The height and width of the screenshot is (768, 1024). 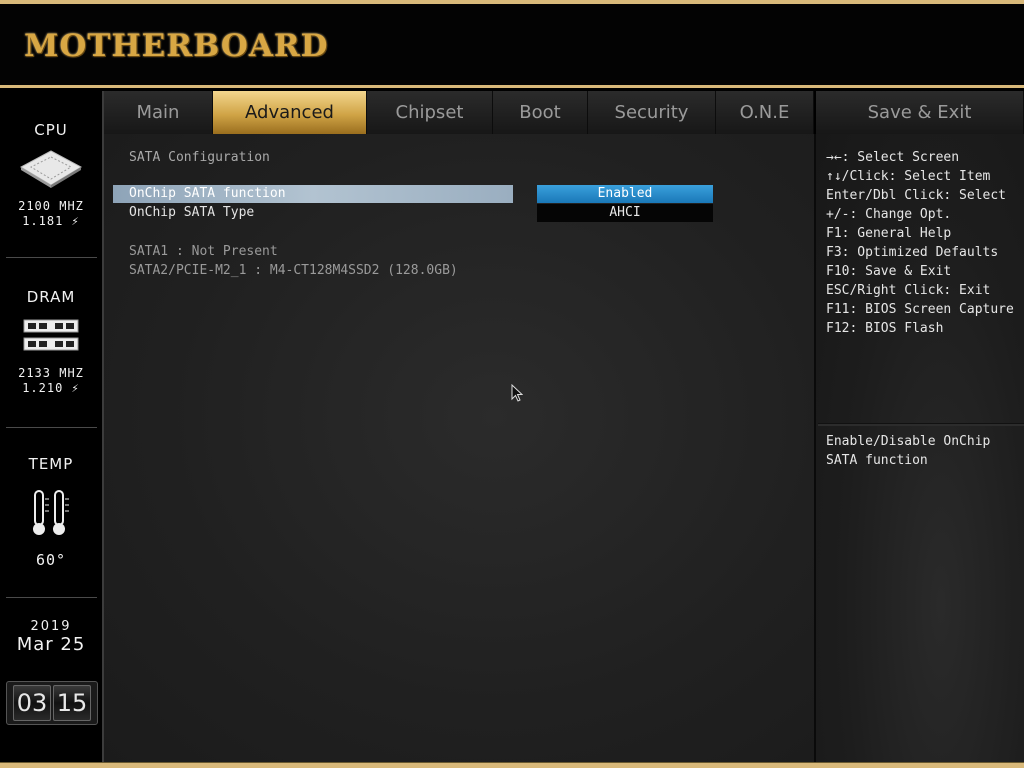 What do you see at coordinates (72, 703) in the screenshot?
I see `clock-minutes: 15` at bounding box center [72, 703].